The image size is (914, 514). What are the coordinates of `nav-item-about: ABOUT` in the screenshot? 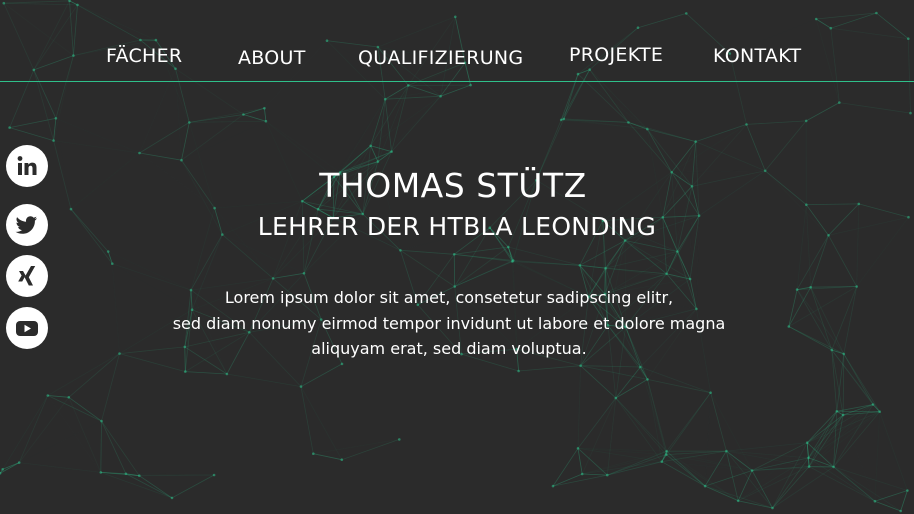 It's located at (272, 58).